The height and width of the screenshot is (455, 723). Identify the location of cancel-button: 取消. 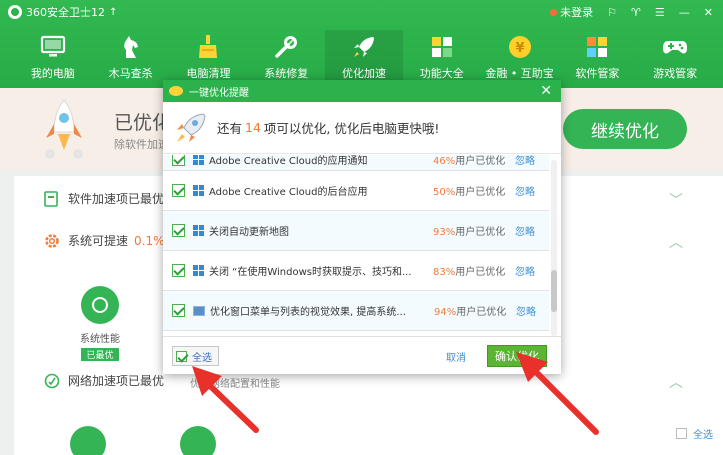
(456, 356).